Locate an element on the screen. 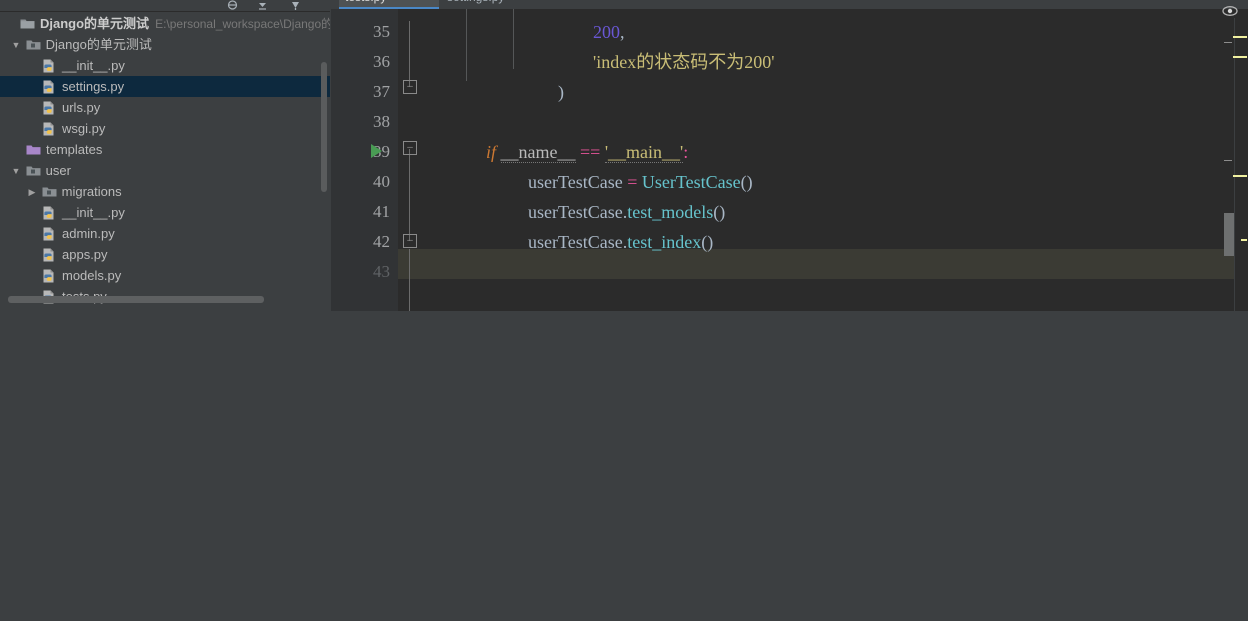  tree-row-migrations: ▶ migrations is located at coordinates (165, 191).